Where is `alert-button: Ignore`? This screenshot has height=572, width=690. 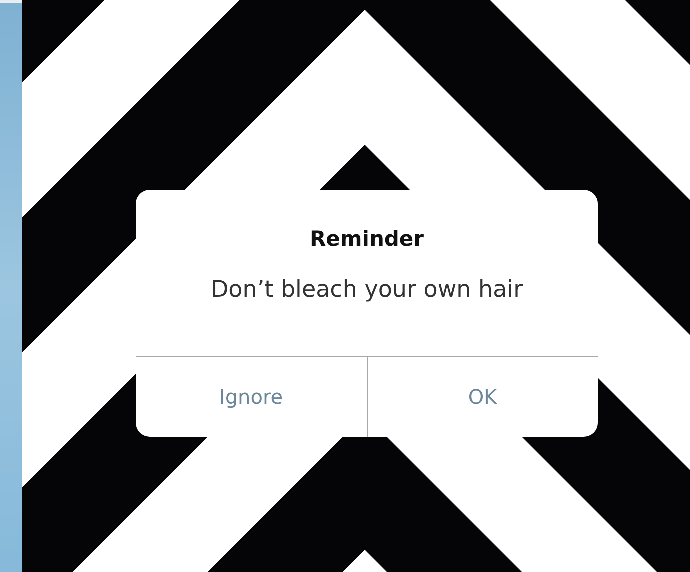 alert-button: Ignore is located at coordinates (251, 397).